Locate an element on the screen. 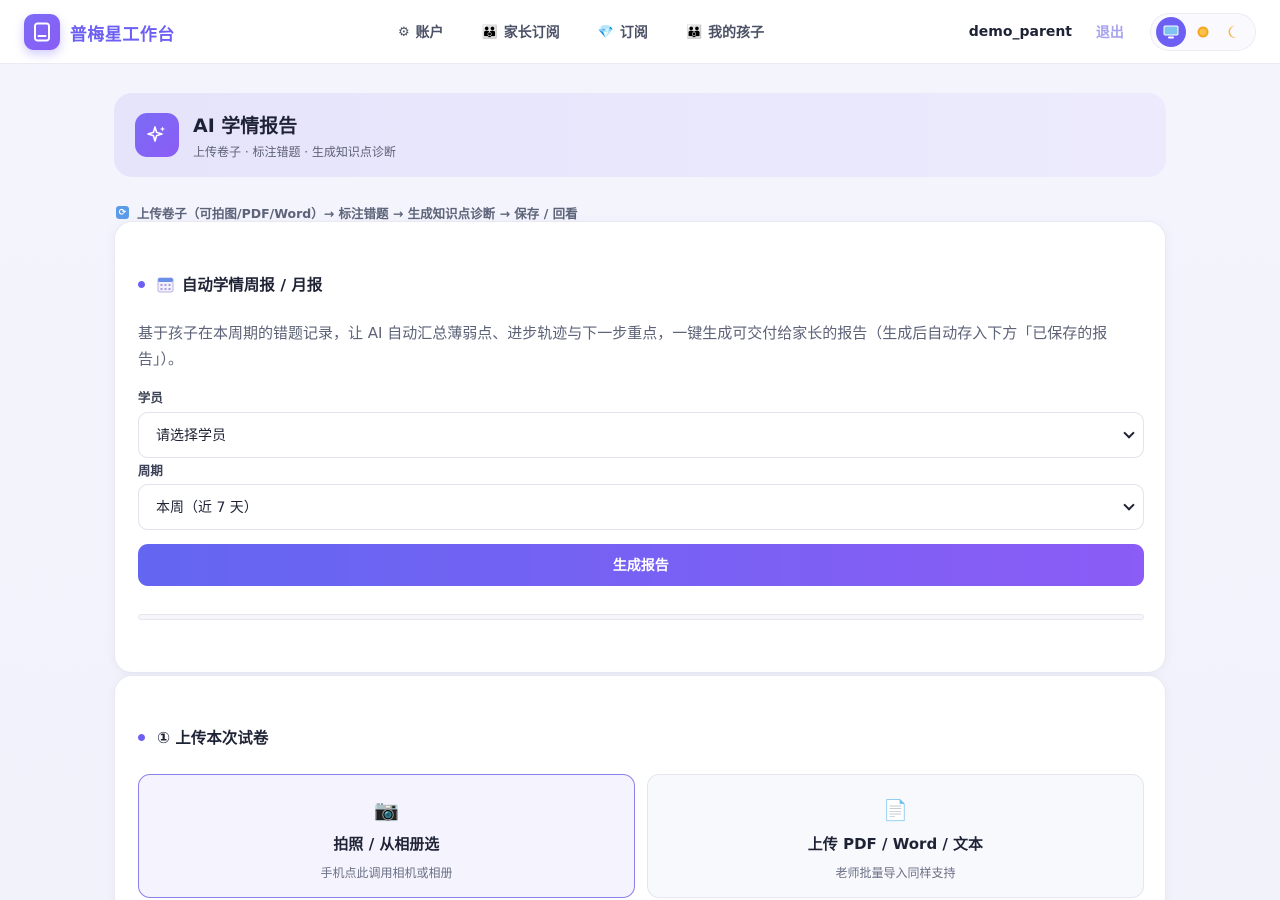  system-theme-button is located at coordinates (1171, 32).